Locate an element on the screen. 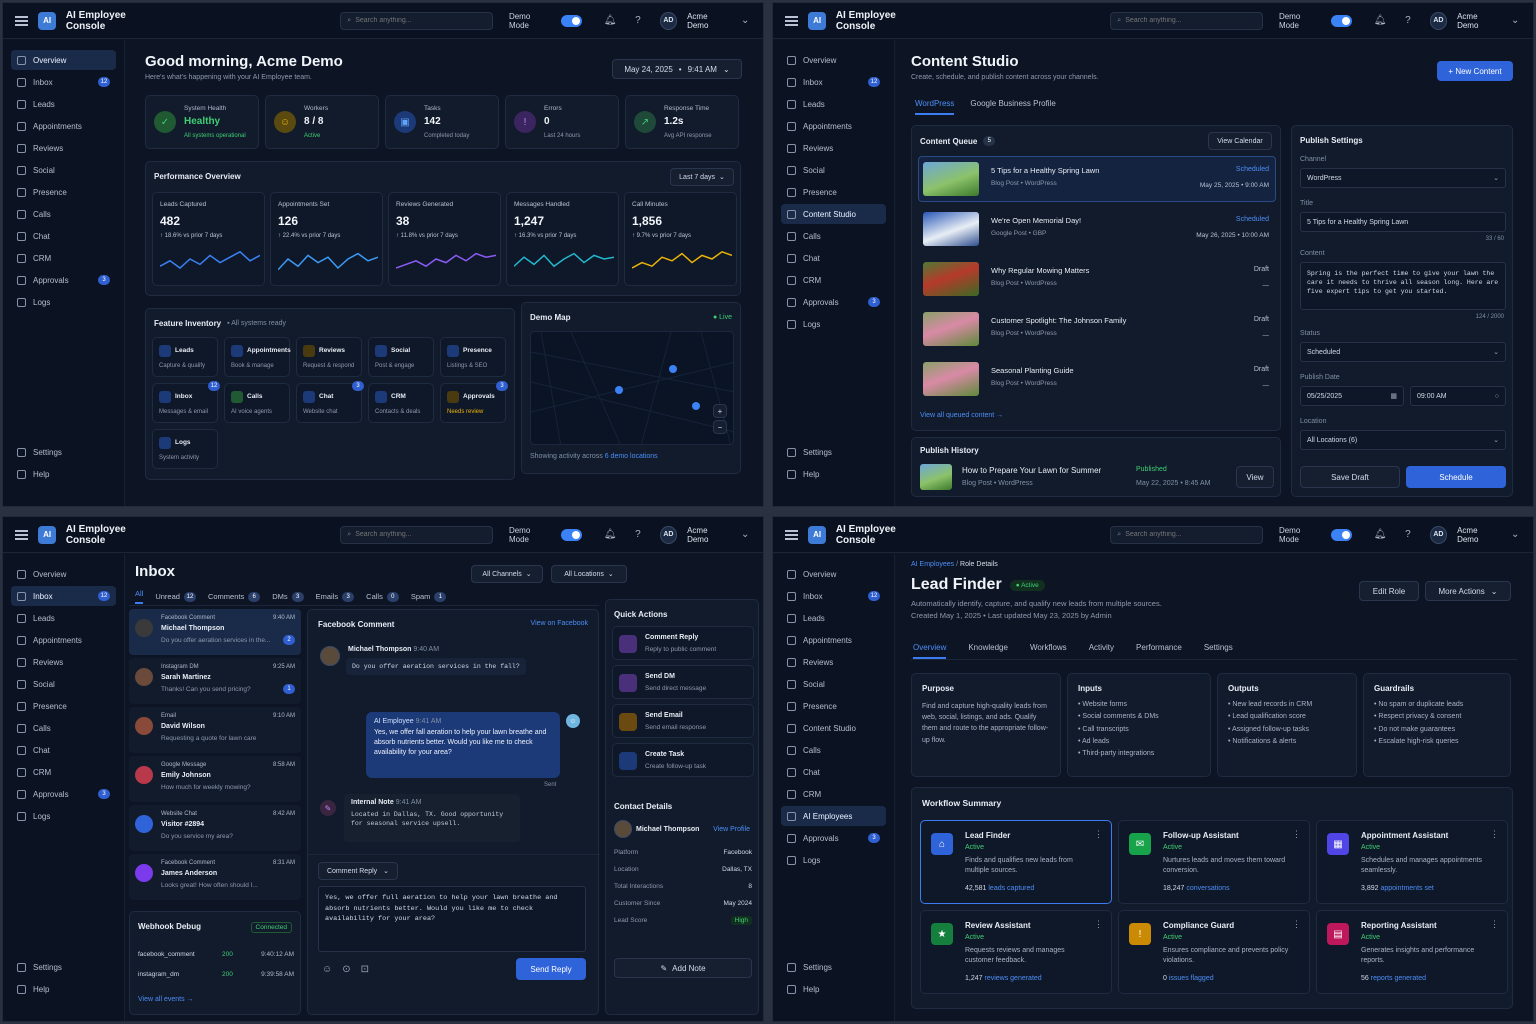 The height and width of the screenshot is (1024, 1536). feature-tile: Presence Listings & SEO is located at coordinates (473, 357).